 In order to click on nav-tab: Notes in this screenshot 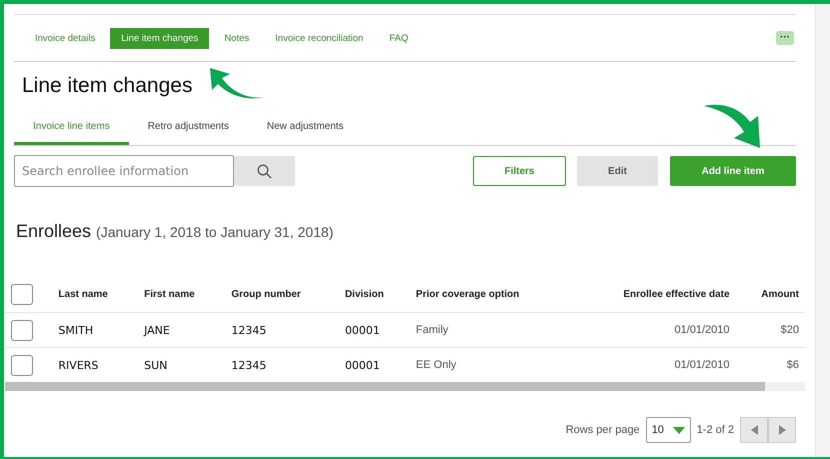, I will do `click(236, 38)`.